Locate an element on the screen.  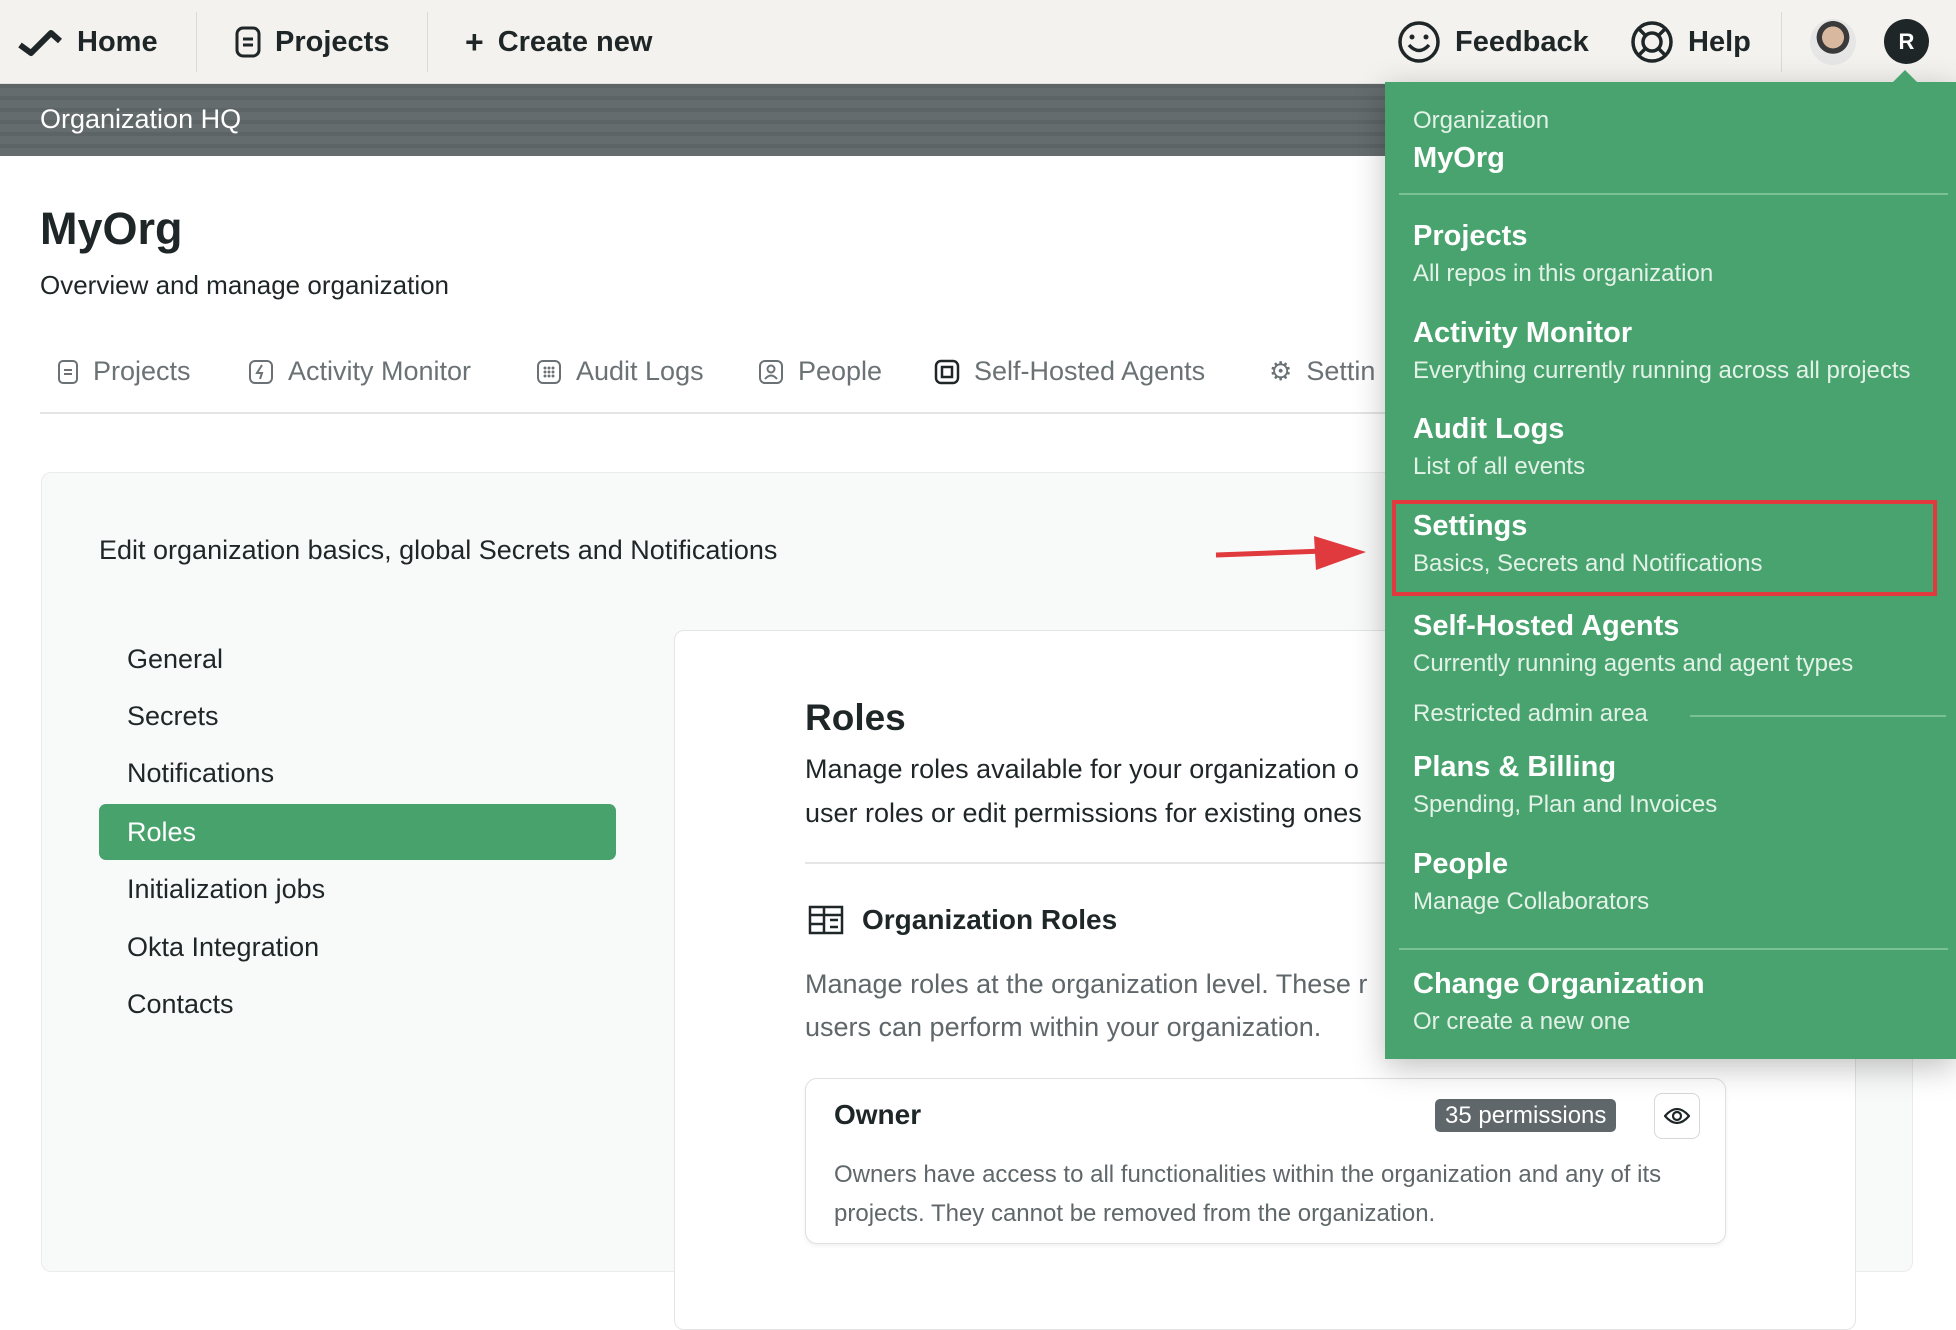
tab-settings: ⚙ Settin is located at coordinates (1322, 371).